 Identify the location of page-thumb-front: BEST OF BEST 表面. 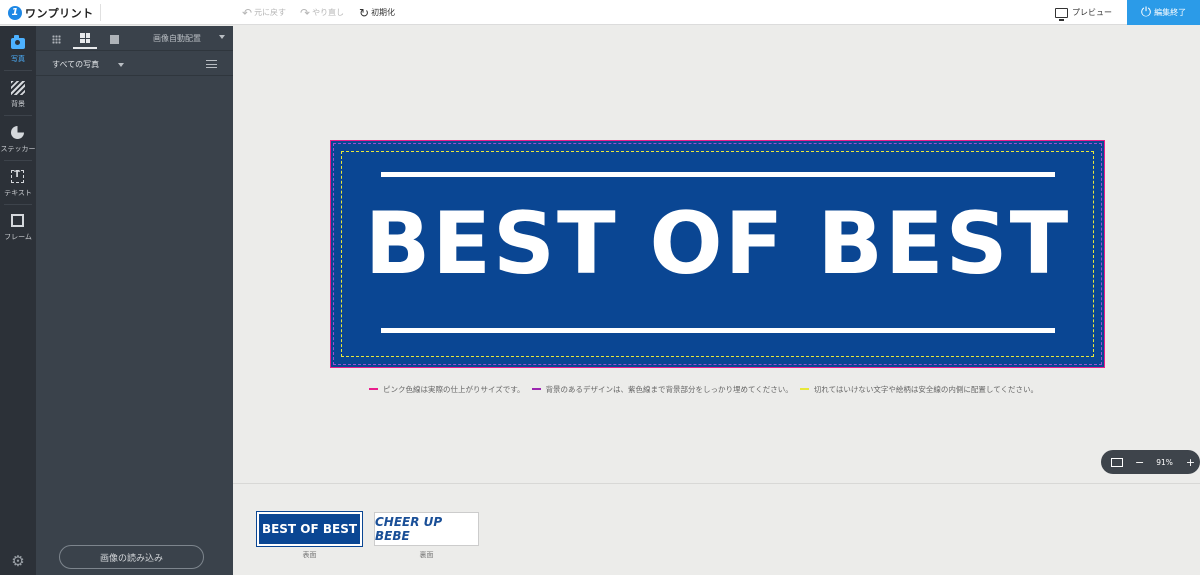
(309, 535).